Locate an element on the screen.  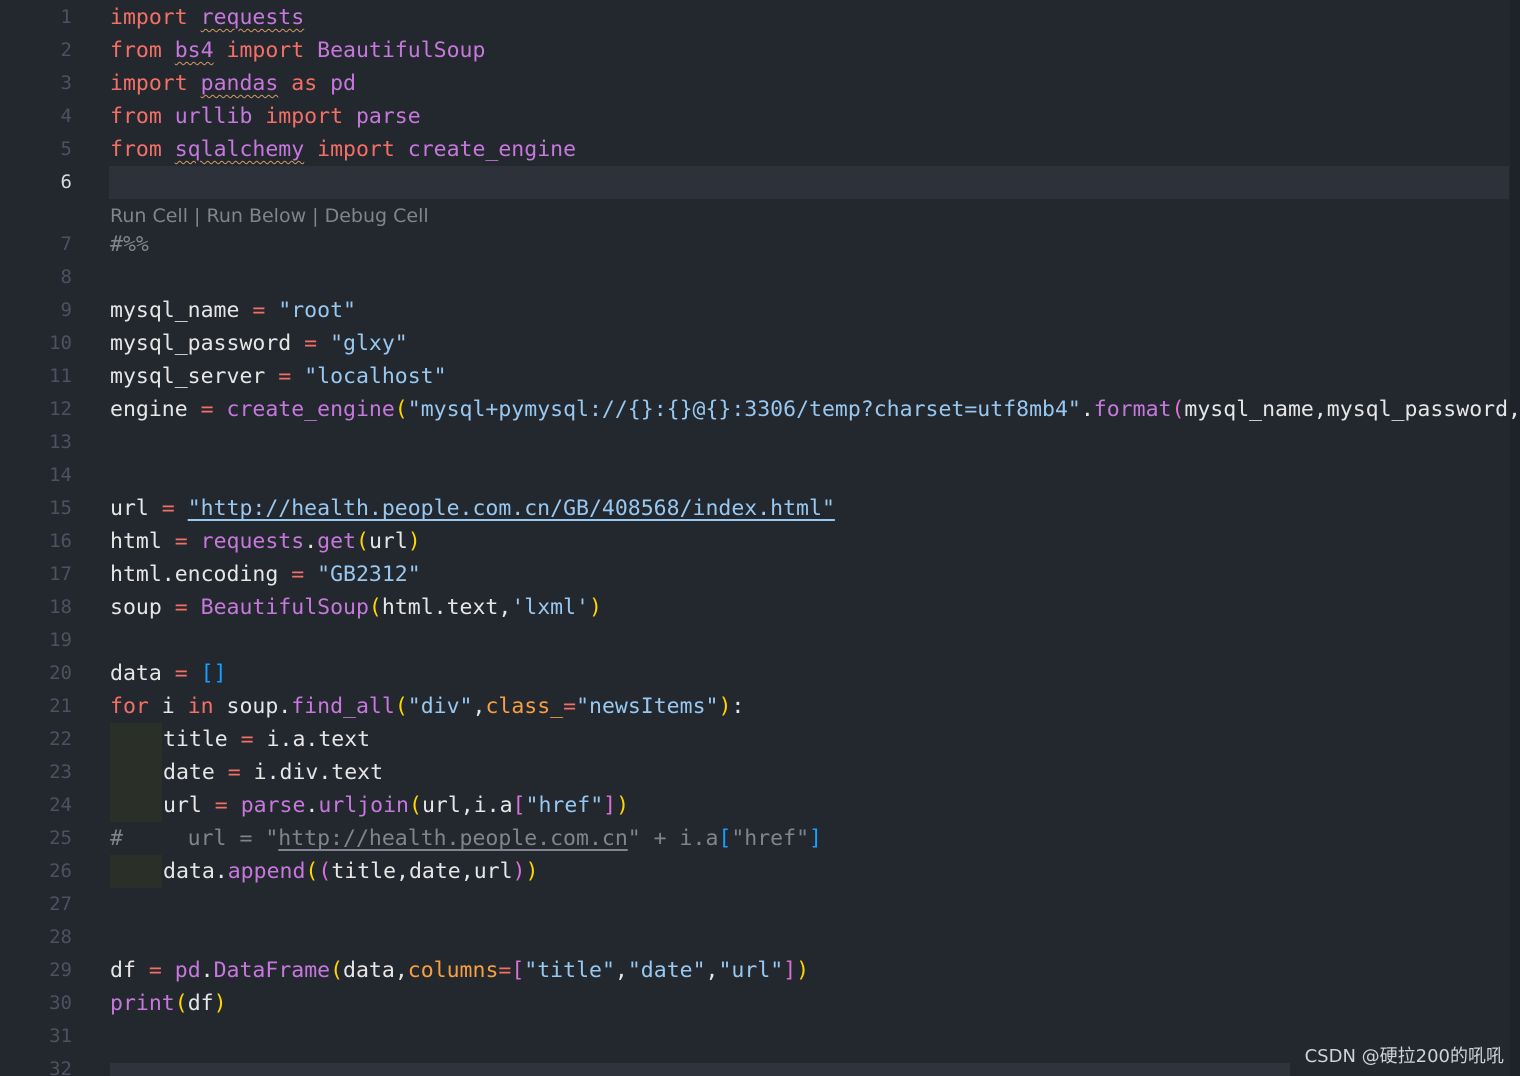
code-line: mysql_name = "root" is located at coordinates (233, 310).